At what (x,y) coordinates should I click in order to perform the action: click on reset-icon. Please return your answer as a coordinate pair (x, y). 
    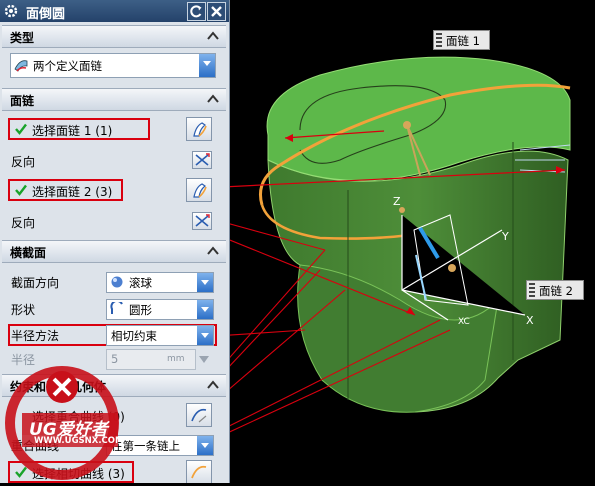
    Looking at the image, I should click on (196, 11).